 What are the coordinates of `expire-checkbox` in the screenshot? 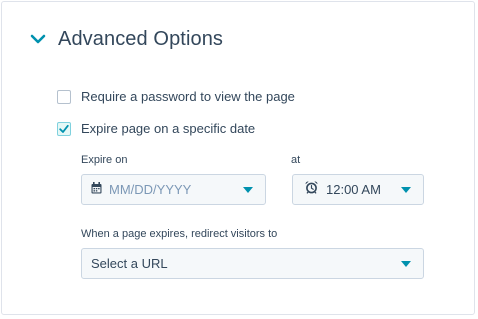 It's located at (64, 128).